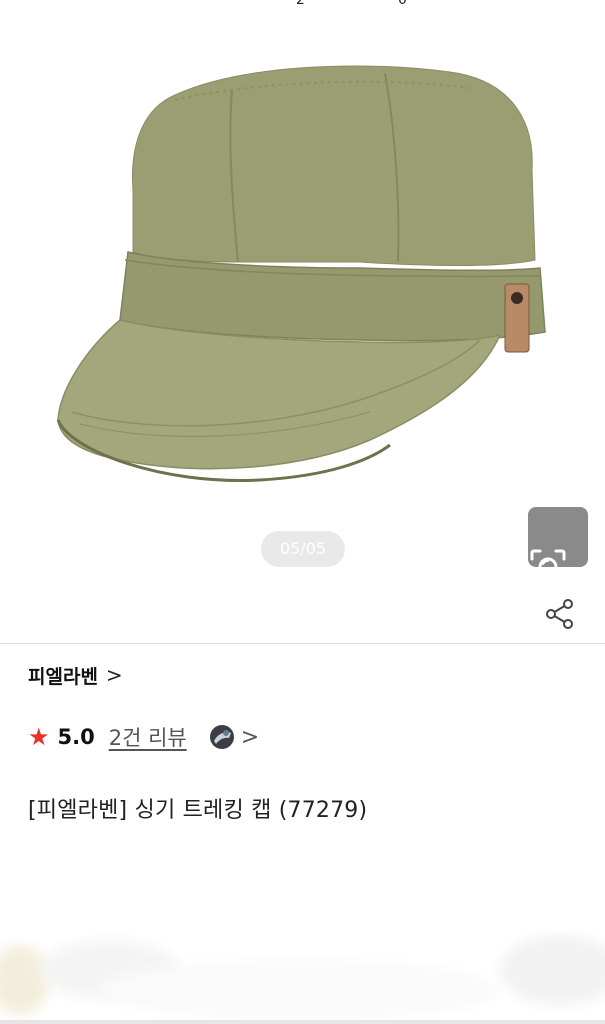 The width and height of the screenshot is (605, 1024). What do you see at coordinates (63, 676) in the screenshot?
I see `brand-name: 피엘라벤` at bounding box center [63, 676].